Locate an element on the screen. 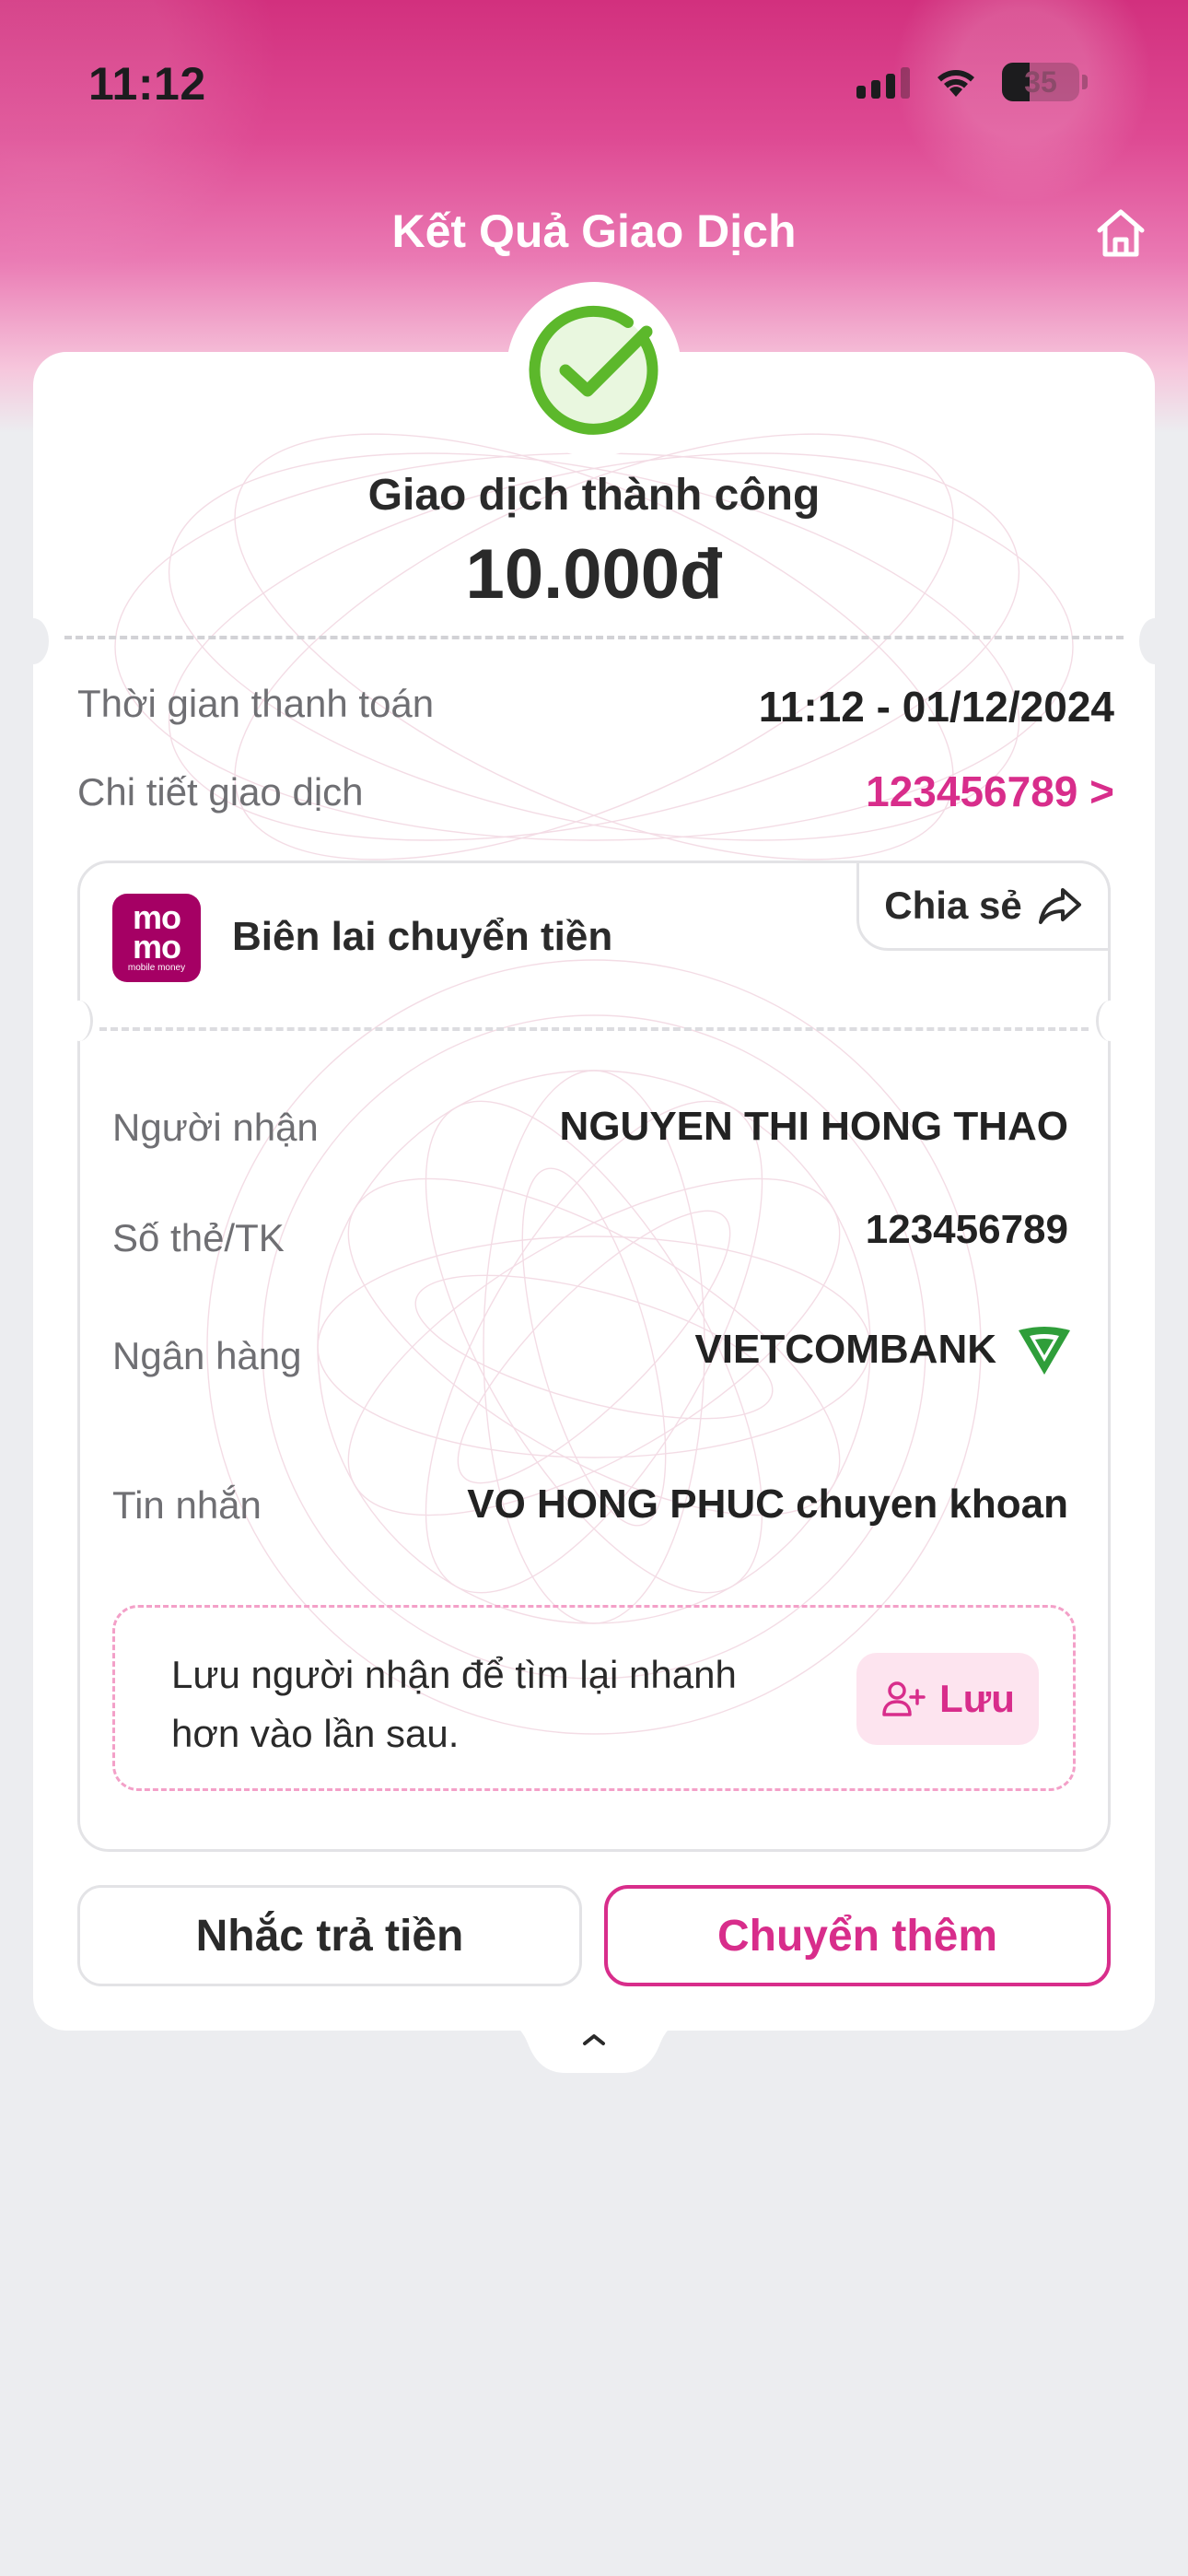  bank-value: VIETCOMBANK is located at coordinates (845, 1349).